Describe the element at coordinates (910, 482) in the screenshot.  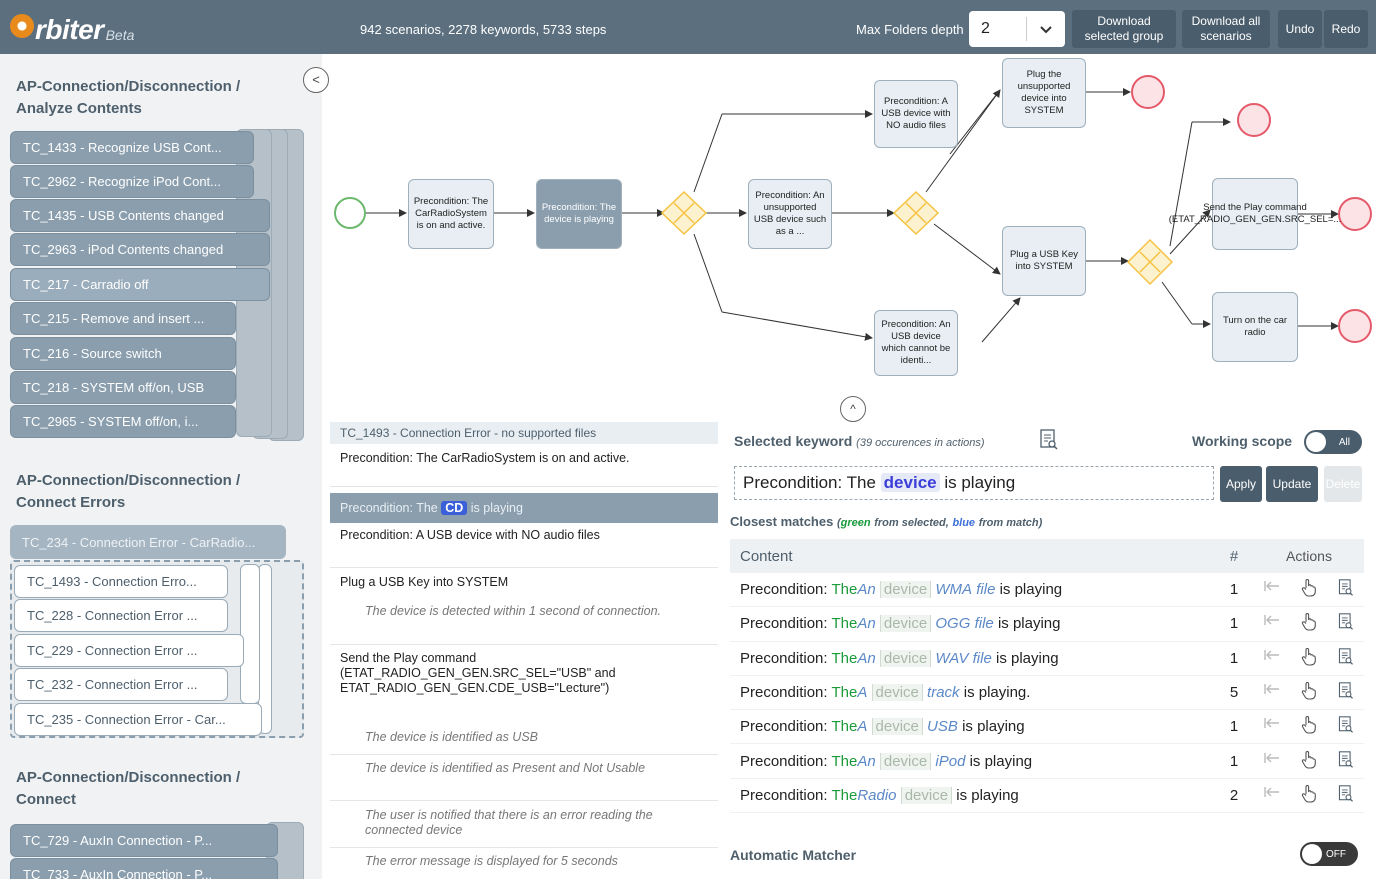
I see `keyword-chip: device` at that location.